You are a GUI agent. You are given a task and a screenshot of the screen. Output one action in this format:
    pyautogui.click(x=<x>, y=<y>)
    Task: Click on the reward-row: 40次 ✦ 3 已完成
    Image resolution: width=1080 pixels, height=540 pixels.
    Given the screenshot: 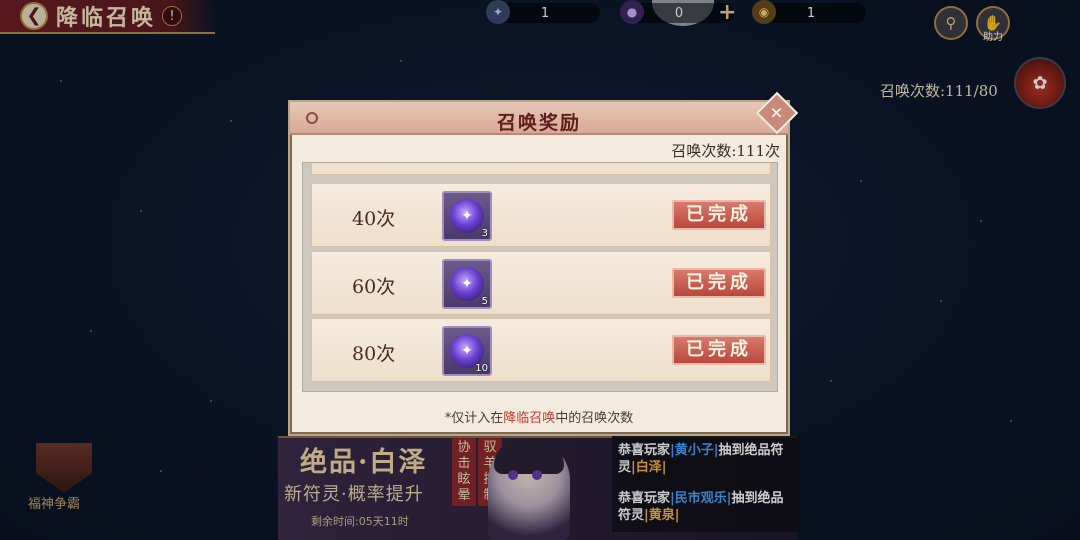 What is the action you would take?
    pyautogui.click(x=541, y=215)
    